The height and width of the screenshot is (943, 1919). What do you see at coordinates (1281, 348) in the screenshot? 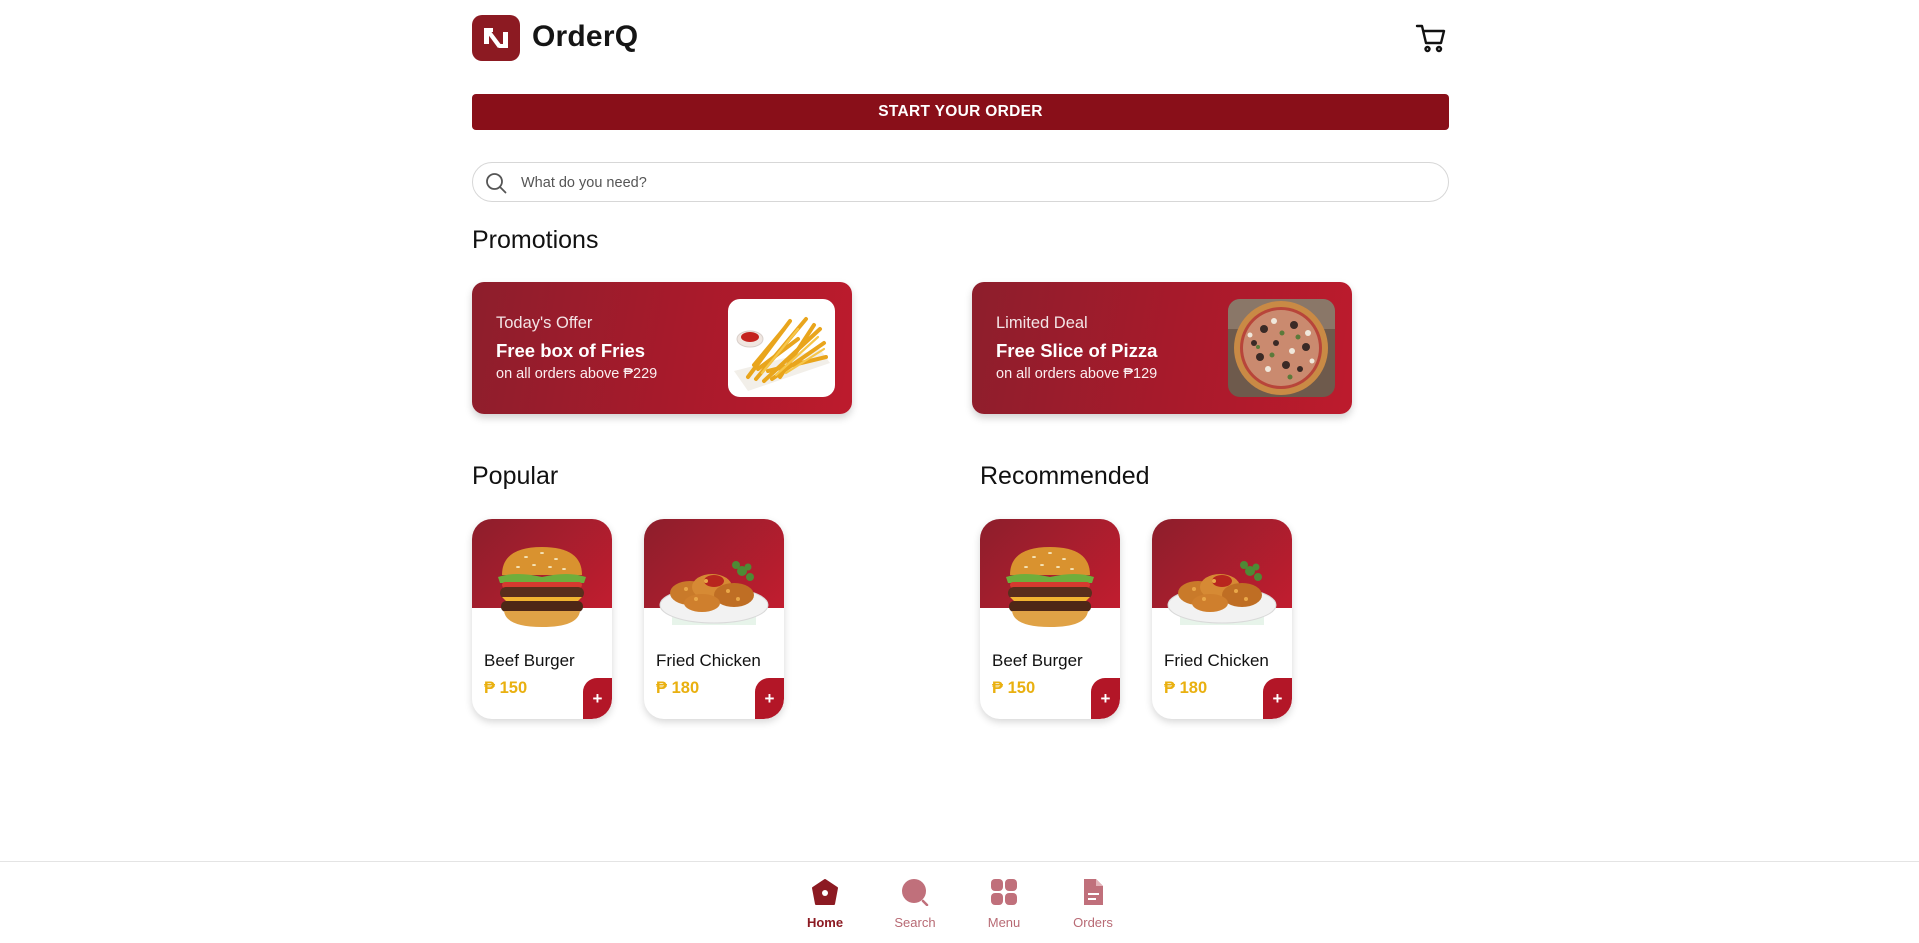
I see `pizza-image` at bounding box center [1281, 348].